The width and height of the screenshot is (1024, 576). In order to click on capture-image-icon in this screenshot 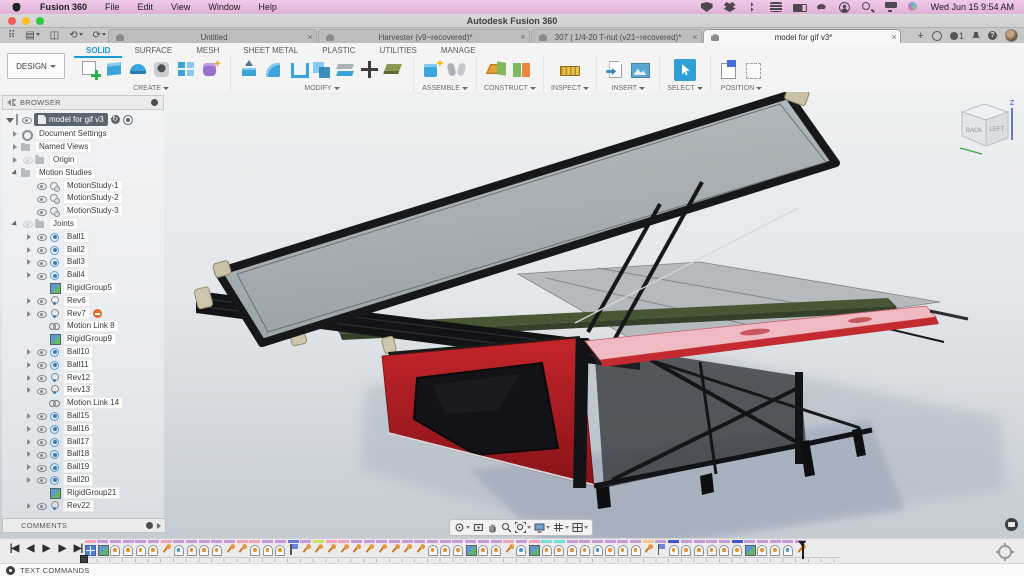, I will do `click(1011, 524)`.